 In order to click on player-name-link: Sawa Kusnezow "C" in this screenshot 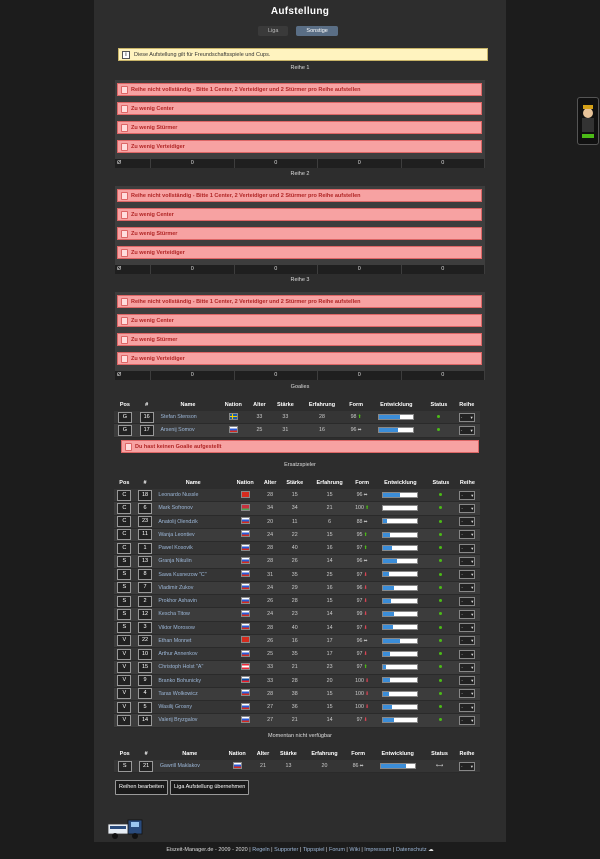, I will do `click(193, 575)`.